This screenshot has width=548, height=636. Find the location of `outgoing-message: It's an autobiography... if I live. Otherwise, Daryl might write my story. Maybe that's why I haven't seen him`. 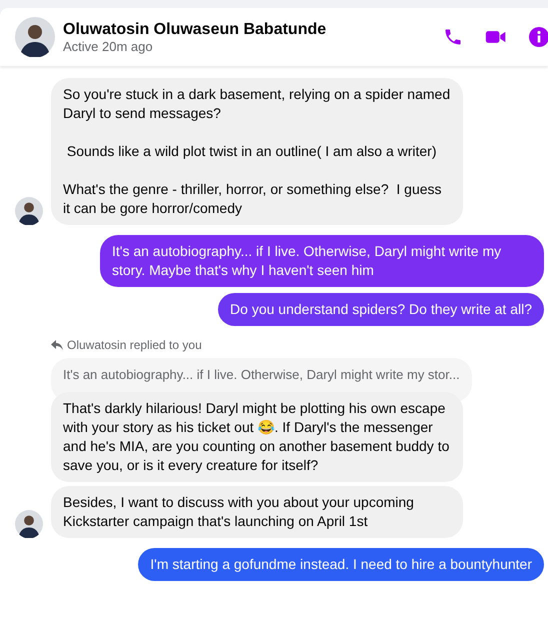

outgoing-message: It's an autobiography... if I live. Otherwise, Daryl might write my story. Maybe that's why I haven't seen him is located at coordinates (322, 261).